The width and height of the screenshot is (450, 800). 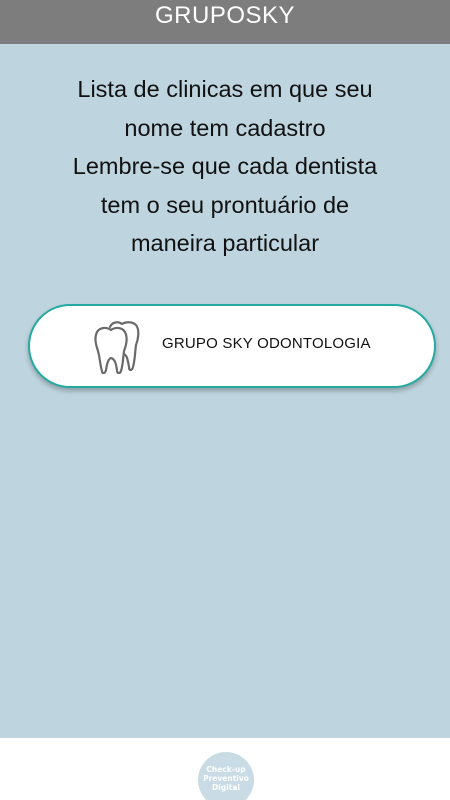 I want to click on intro-line: maneira particular, so click(x=225, y=243).